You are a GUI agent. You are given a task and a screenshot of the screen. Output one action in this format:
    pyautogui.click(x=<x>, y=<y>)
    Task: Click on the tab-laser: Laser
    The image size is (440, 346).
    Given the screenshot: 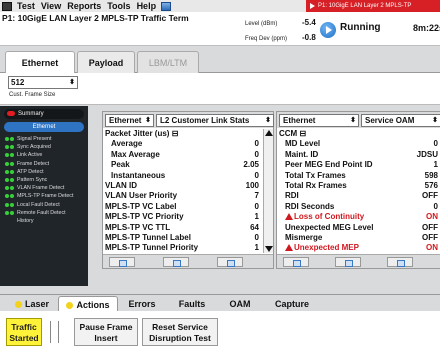 What is the action you would take?
    pyautogui.click(x=32, y=304)
    